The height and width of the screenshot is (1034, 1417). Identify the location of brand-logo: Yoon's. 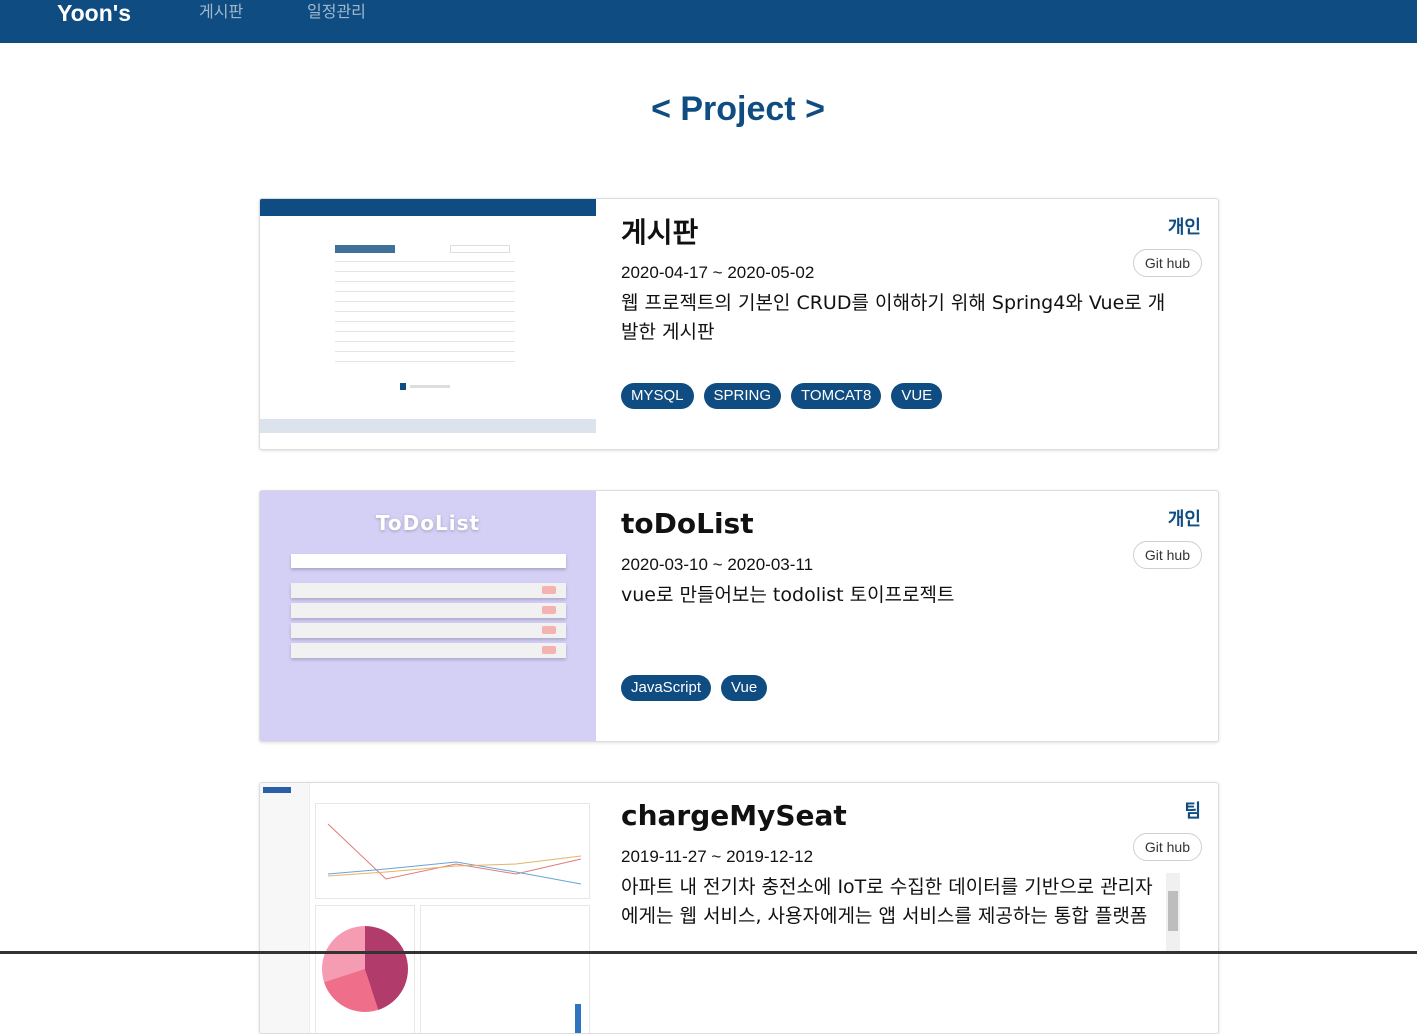
(94, 13).